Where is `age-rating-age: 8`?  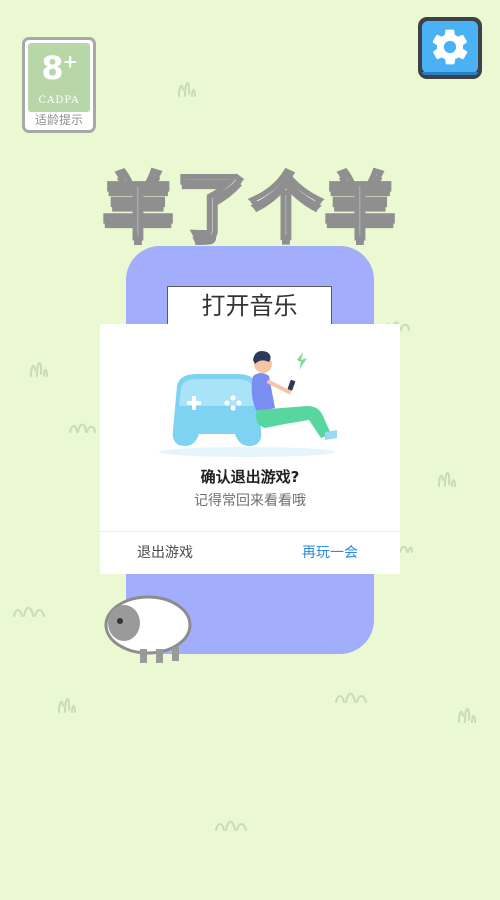
age-rating-age: 8 is located at coordinates (52, 68).